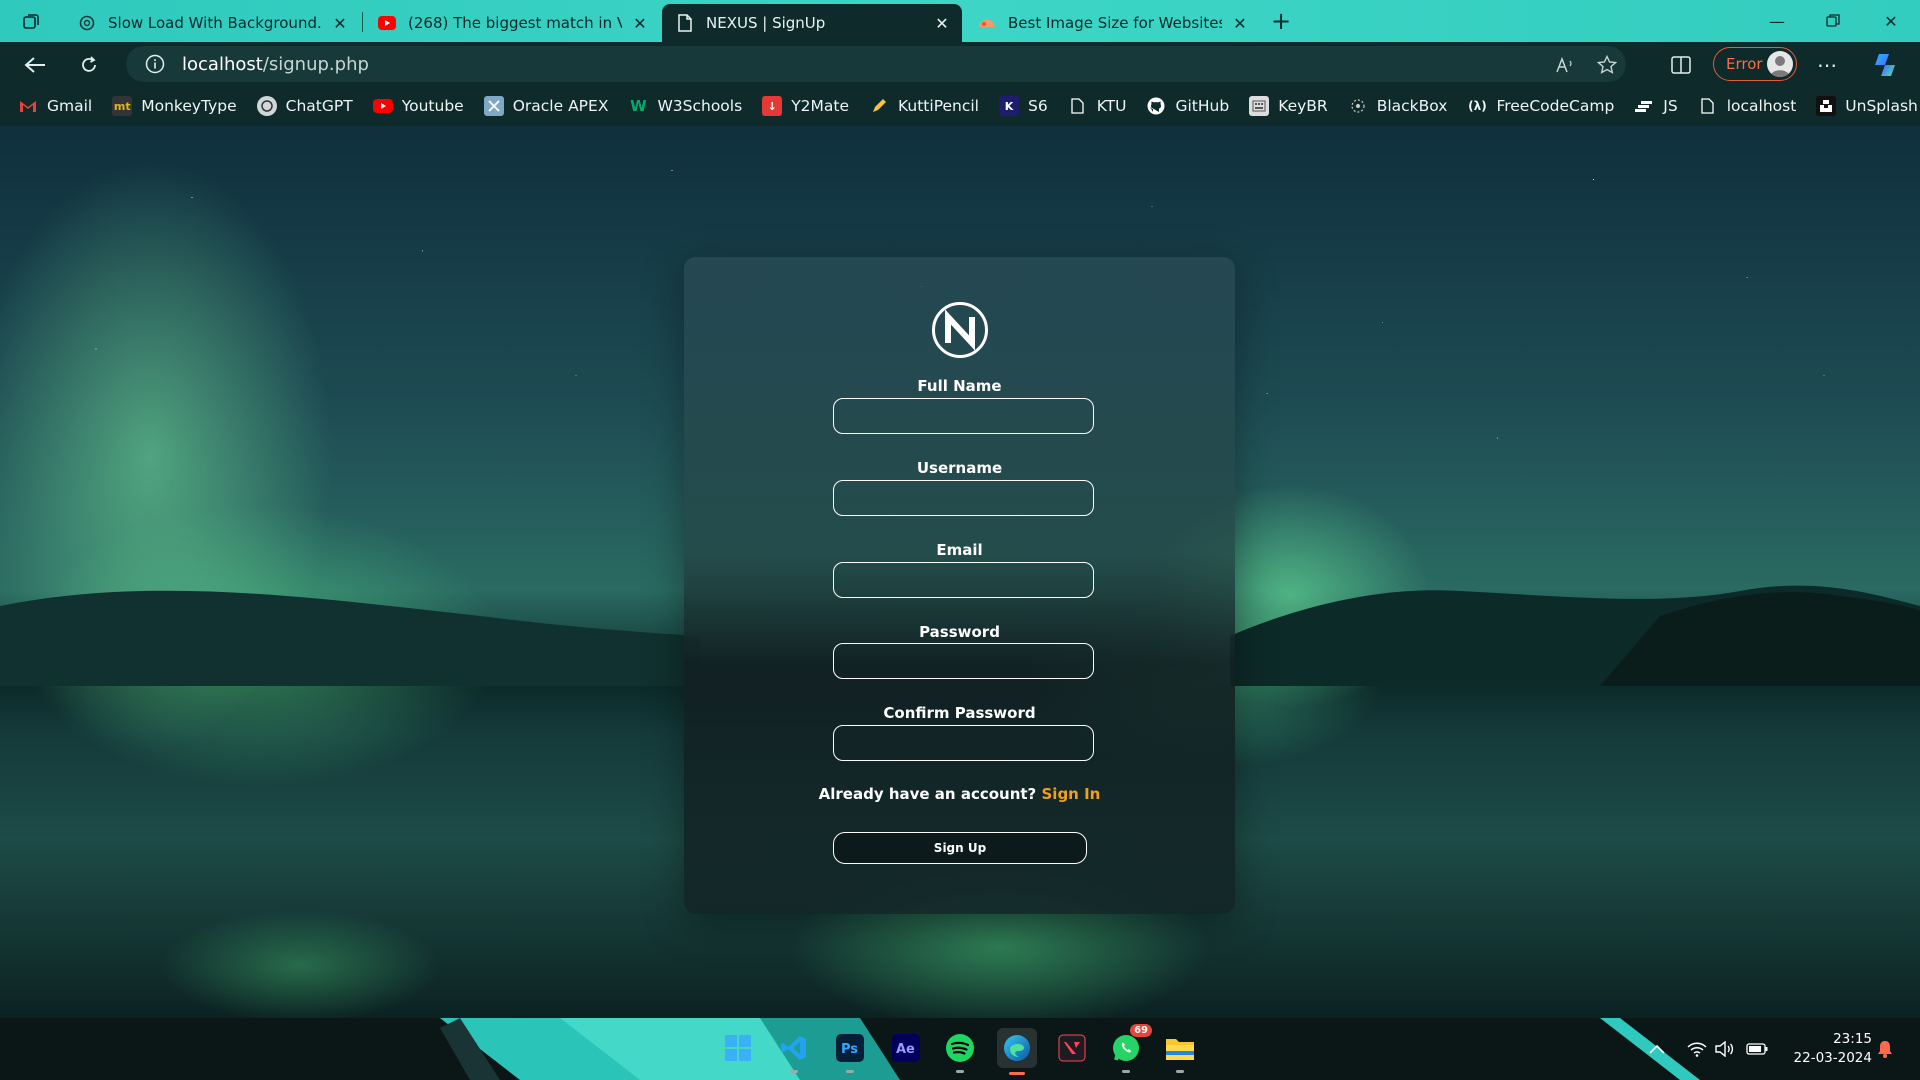 The width and height of the screenshot is (1920, 1080). What do you see at coordinates (89, 65) in the screenshot?
I see `refresh-icon` at bounding box center [89, 65].